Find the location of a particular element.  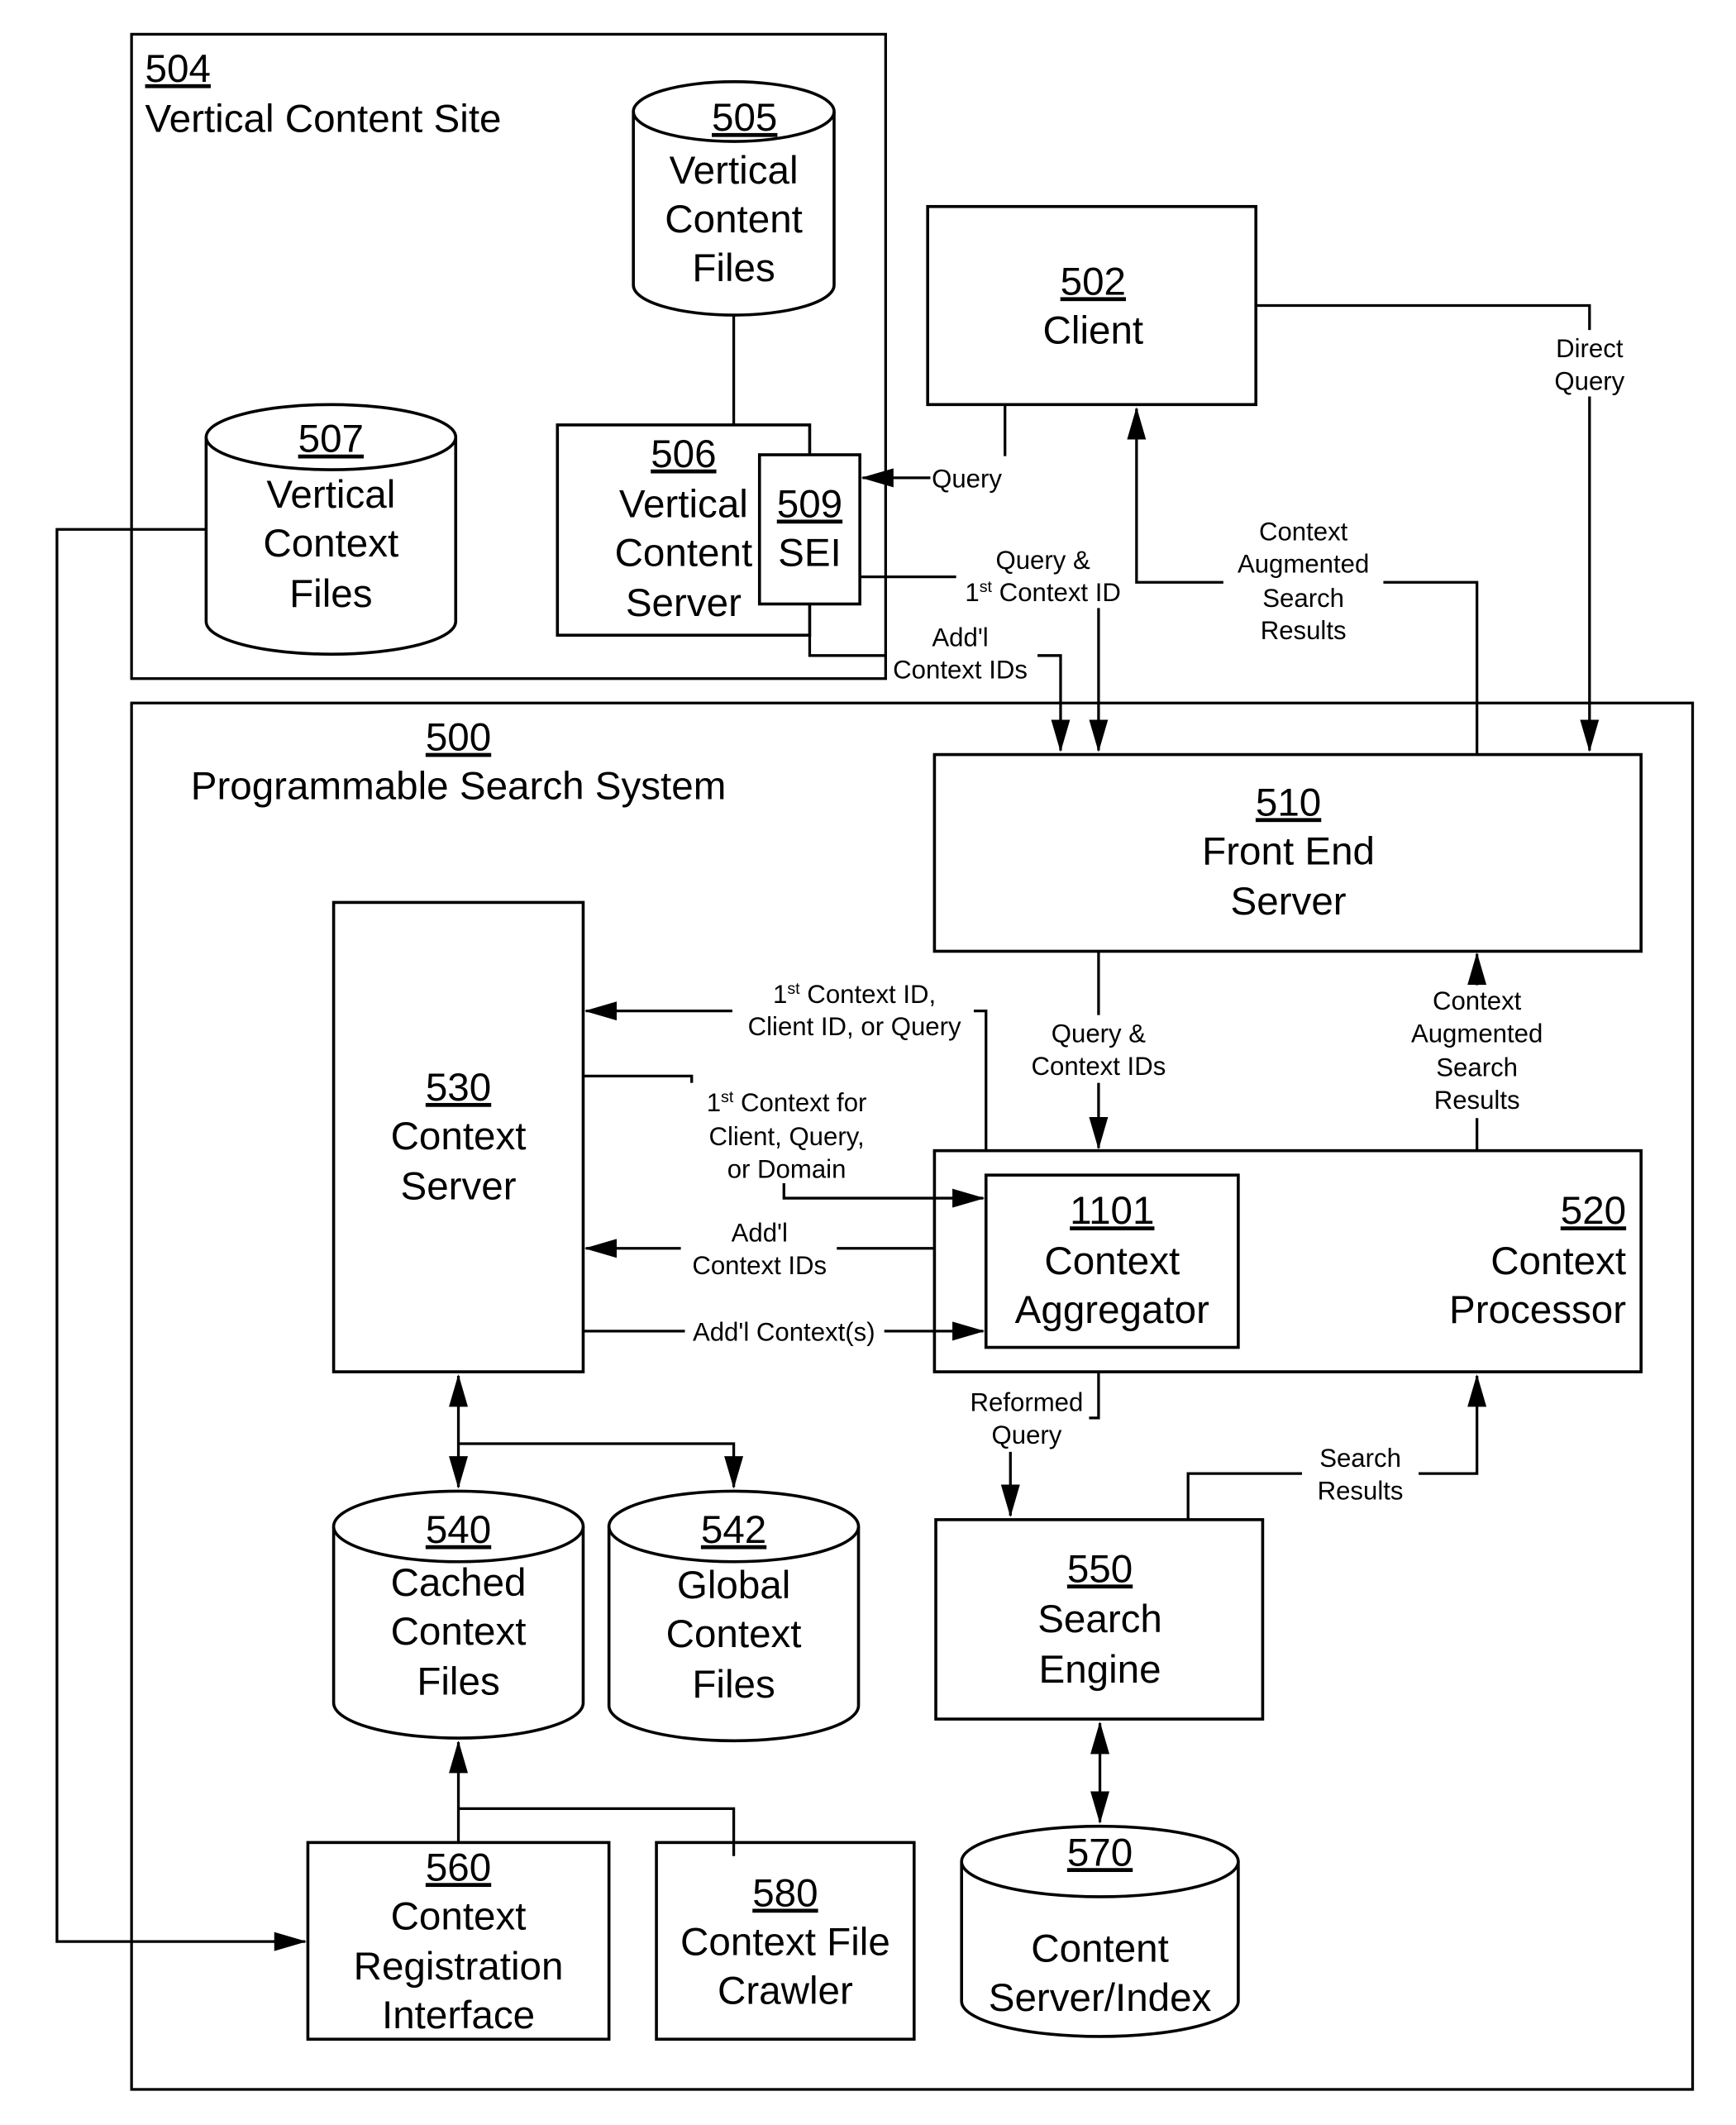

node-label-line: Front End is located at coordinates (1288, 851).